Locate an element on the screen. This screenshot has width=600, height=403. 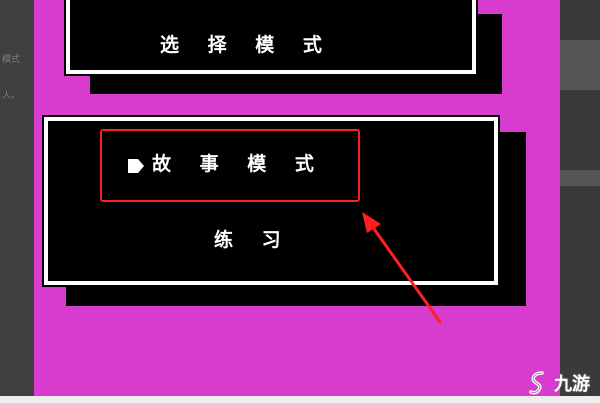
jiuyou-logo-icon is located at coordinates (536, 383).